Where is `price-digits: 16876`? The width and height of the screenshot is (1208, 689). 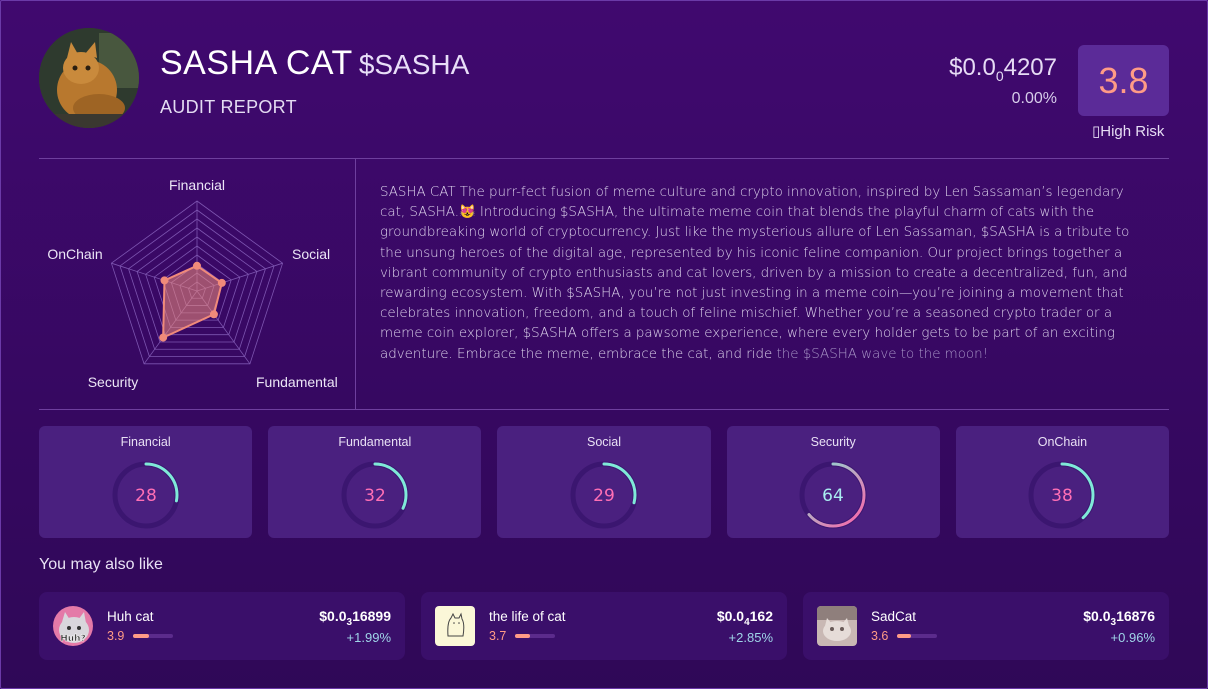 price-digits: 16876 is located at coordinates (1135, 616).